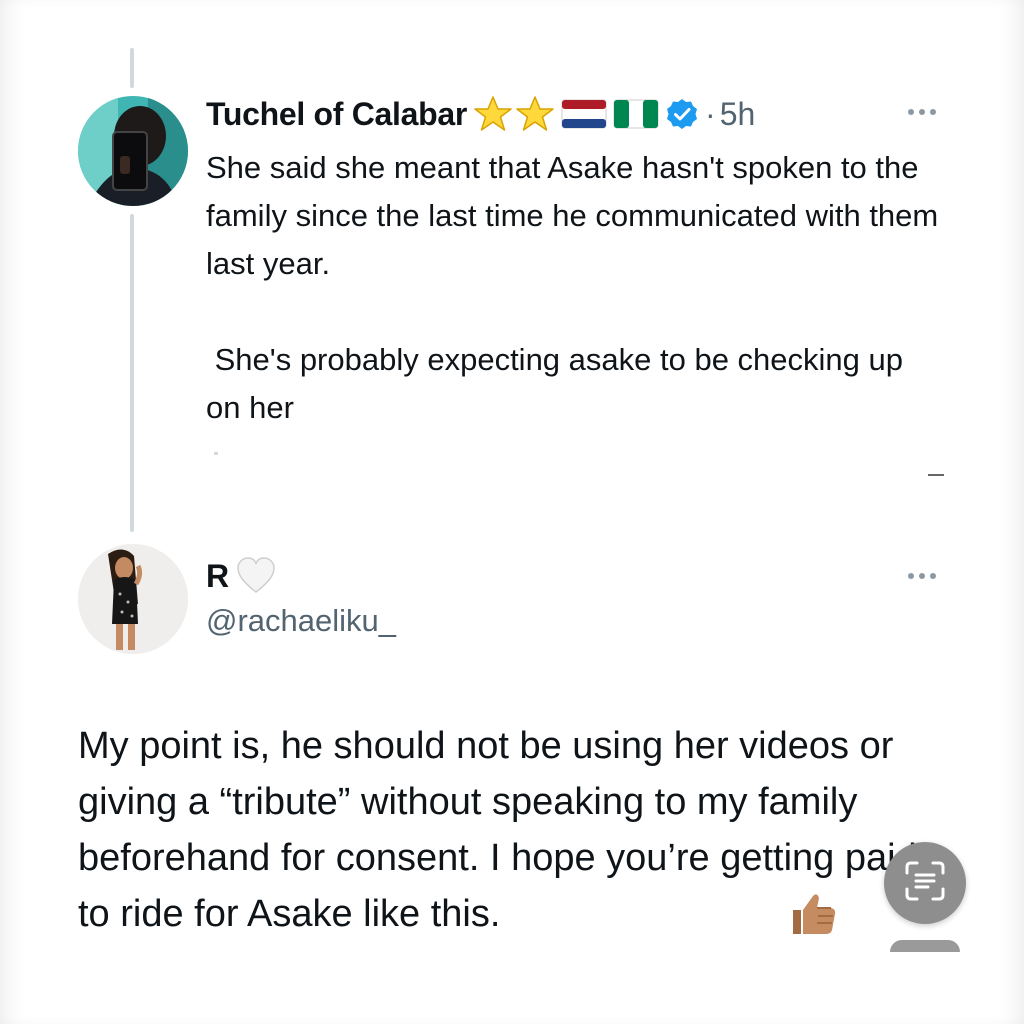 The height and width of the screenshot is (1024, 1024). What do you see at coordinates (133, 599) in the screenshot?
I see `avatar-rachaeliku` at bounding box center [133, 599].